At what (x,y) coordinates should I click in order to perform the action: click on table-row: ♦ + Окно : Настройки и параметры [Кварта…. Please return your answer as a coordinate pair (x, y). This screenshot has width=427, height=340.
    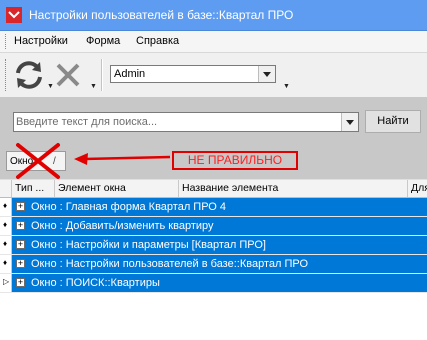
    Looking at the image, I should click on (213, 245).